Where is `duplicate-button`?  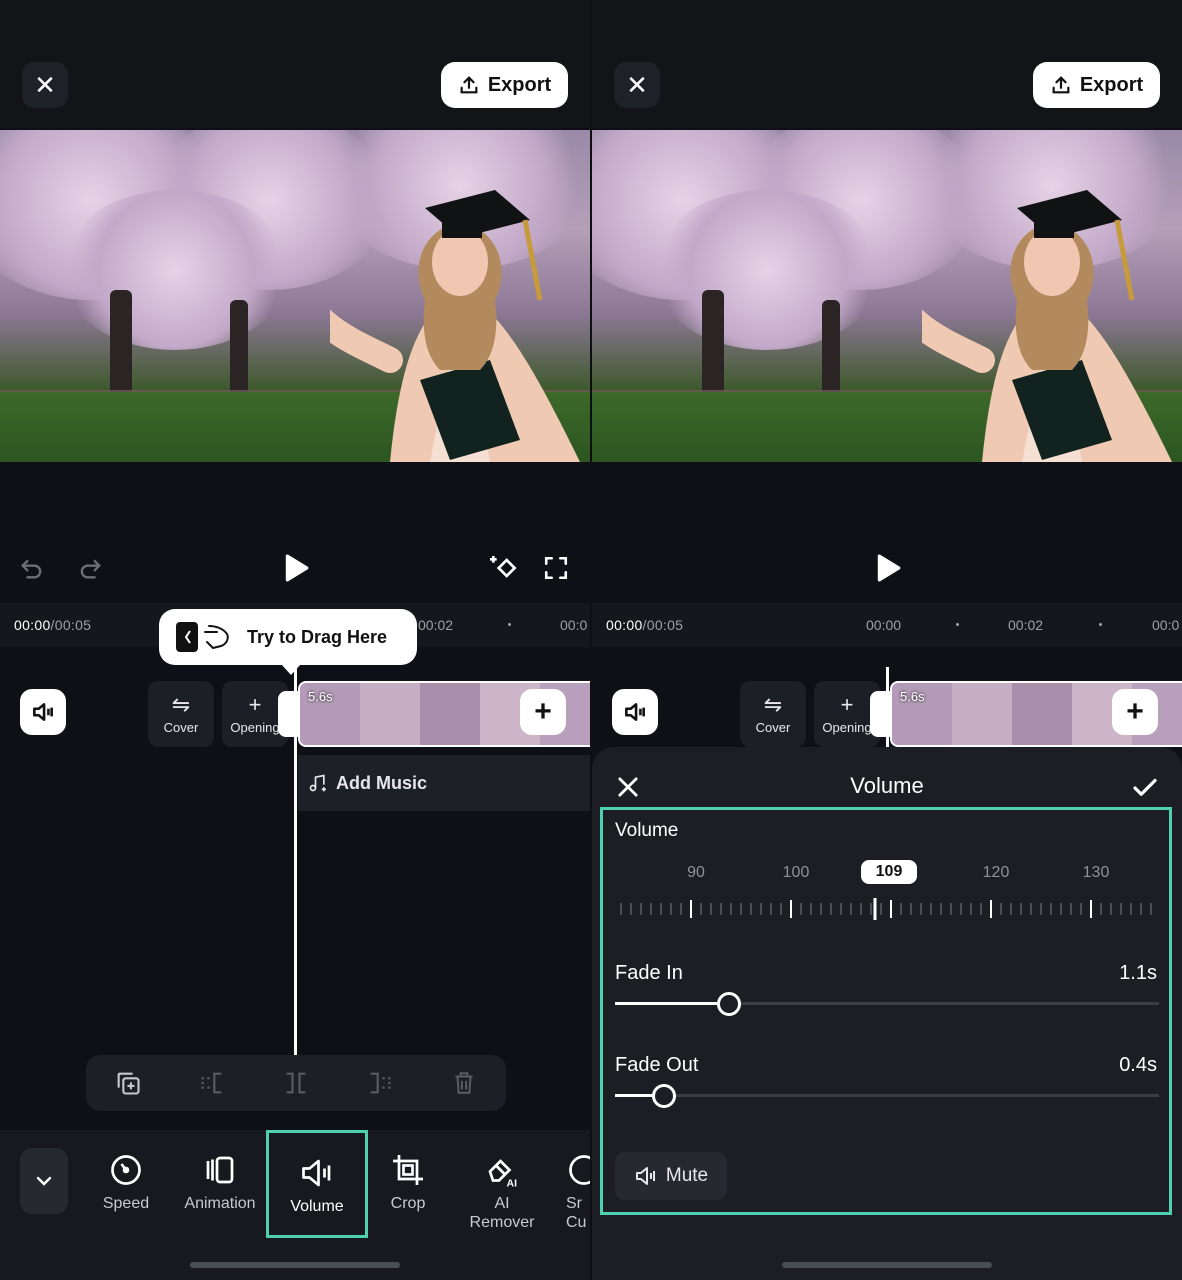
duplicate-button is located at coordinates (128, 1083).